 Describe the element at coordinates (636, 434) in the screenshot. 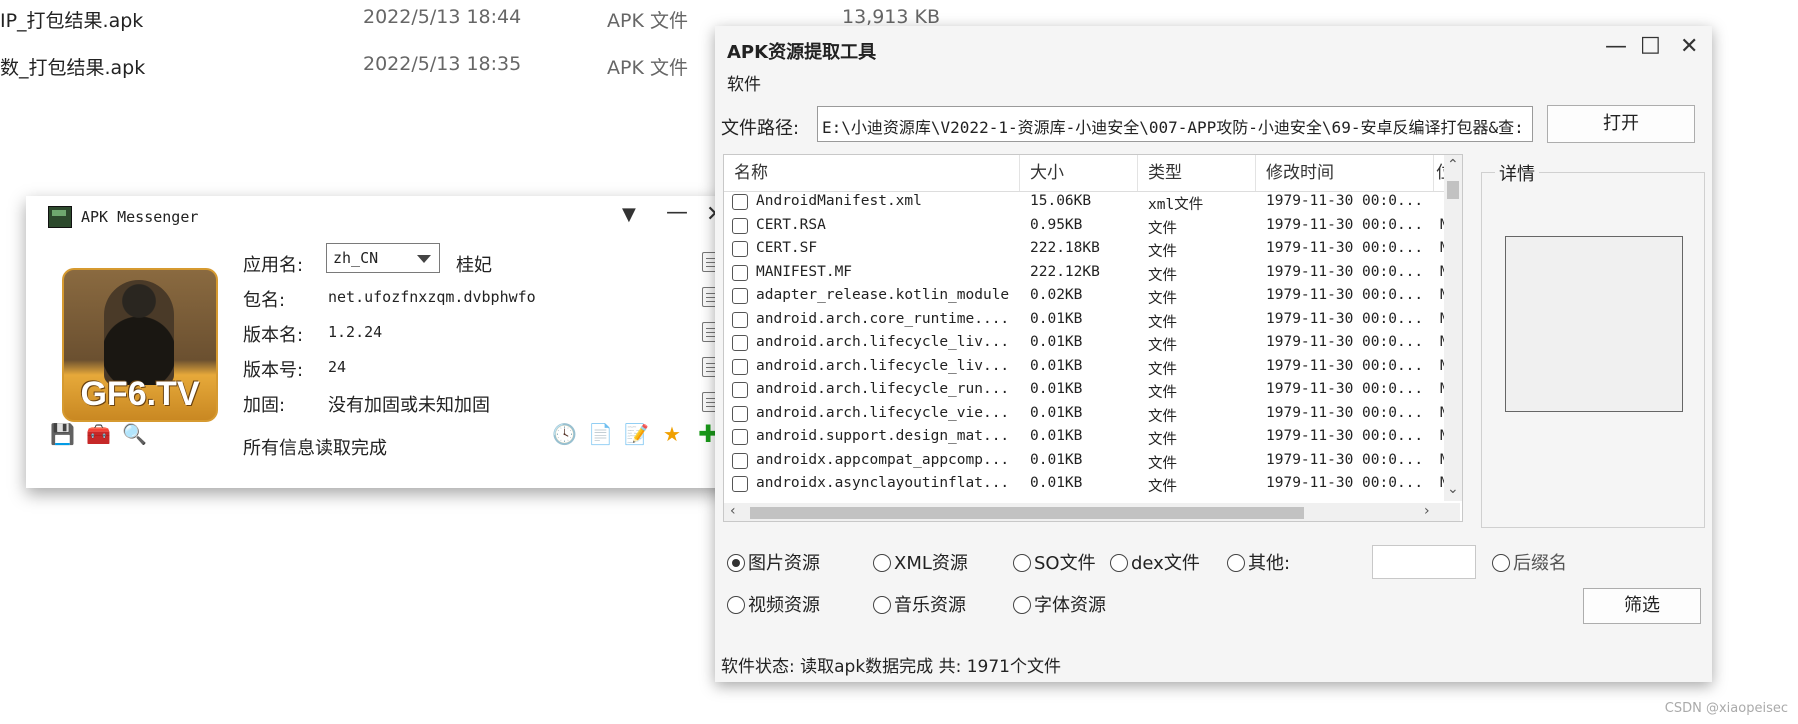

I see `edit-icon: 📝` at that location.